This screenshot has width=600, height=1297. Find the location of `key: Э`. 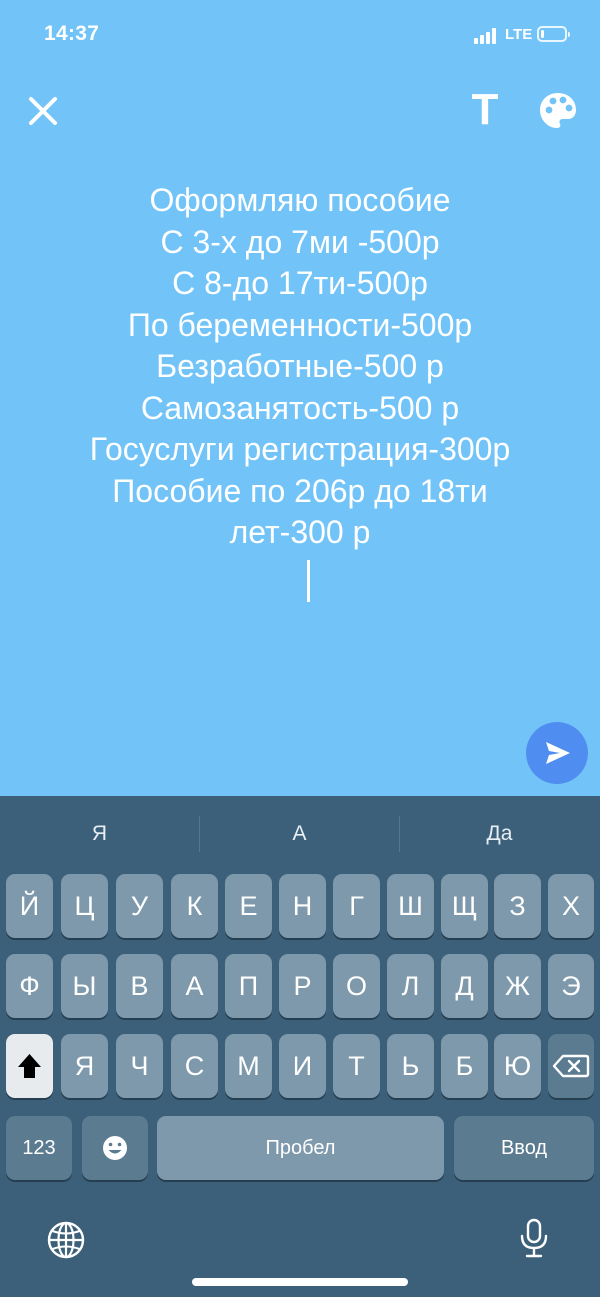

key: Э is located at coordinates (571, 986).